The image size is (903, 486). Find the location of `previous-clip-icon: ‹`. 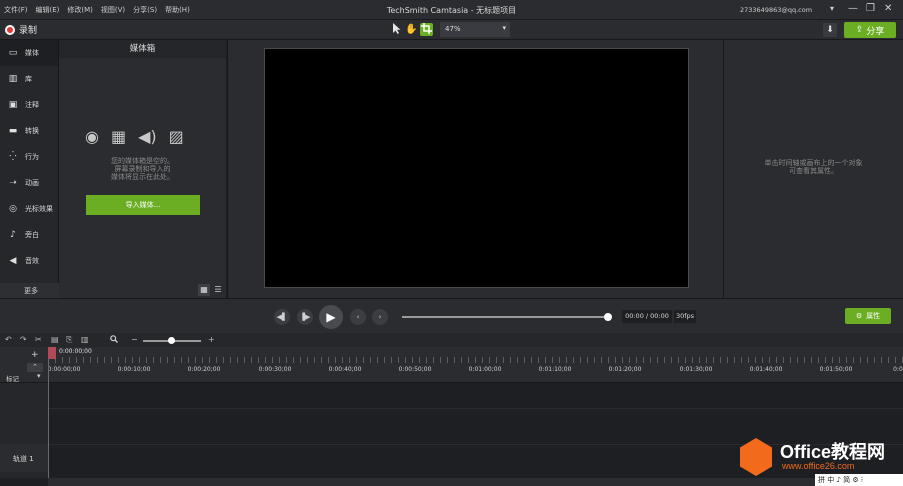

previous-clip-icon: ‹ is located at coordinates (358, 317).